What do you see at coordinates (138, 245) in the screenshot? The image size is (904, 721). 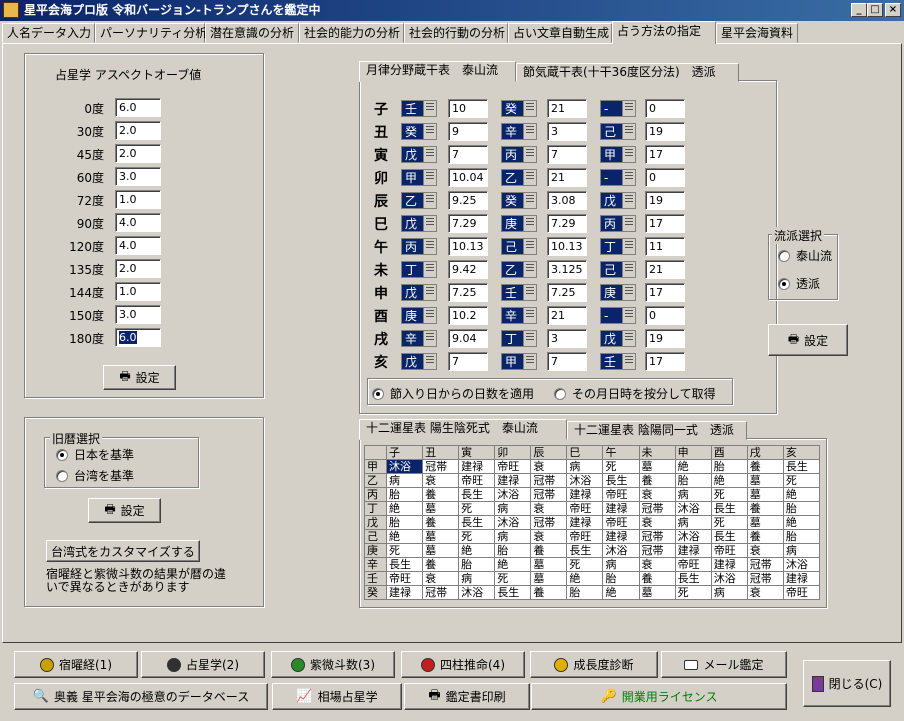 I see `aspect-orb-input: 4.0` at bounding box center [138, 245].